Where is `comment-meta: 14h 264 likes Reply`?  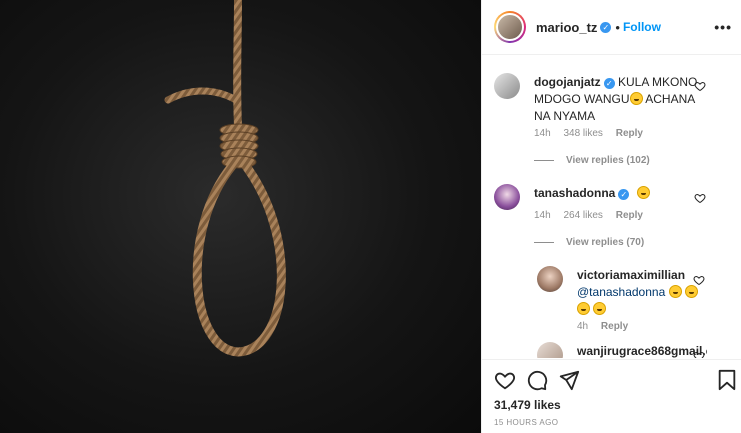 comment-meta: 14h 264 likes Reply is located at coordinates (593, 215).